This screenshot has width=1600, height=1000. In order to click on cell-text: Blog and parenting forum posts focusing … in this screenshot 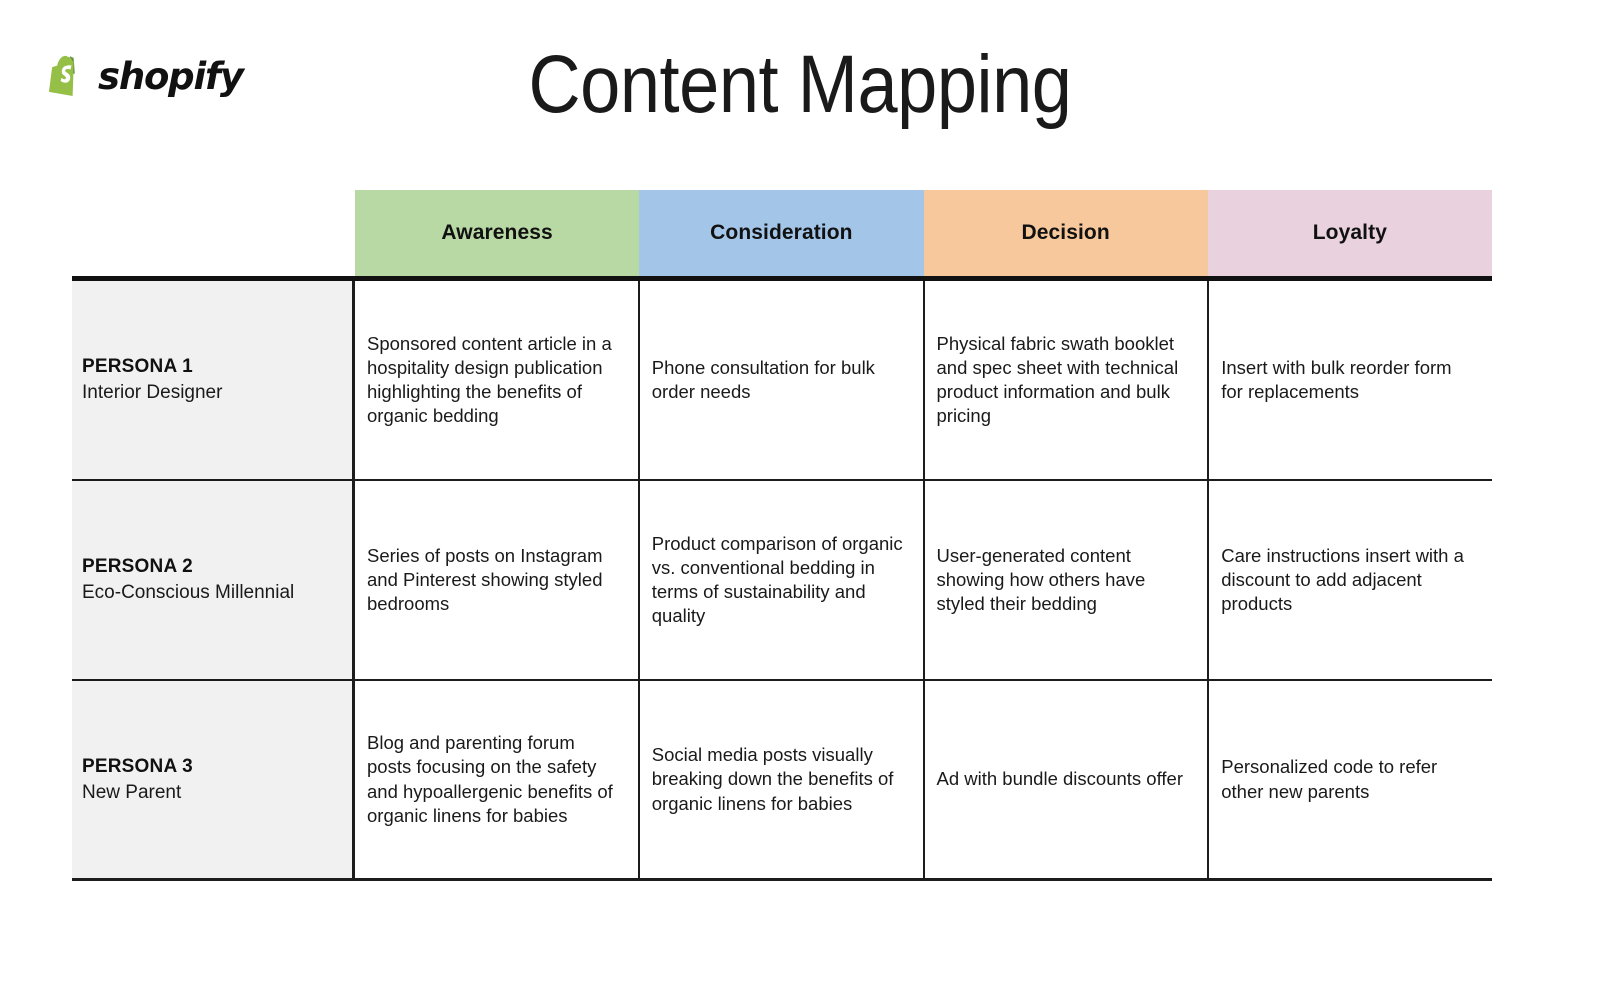, I will do `click(490, 779)`.